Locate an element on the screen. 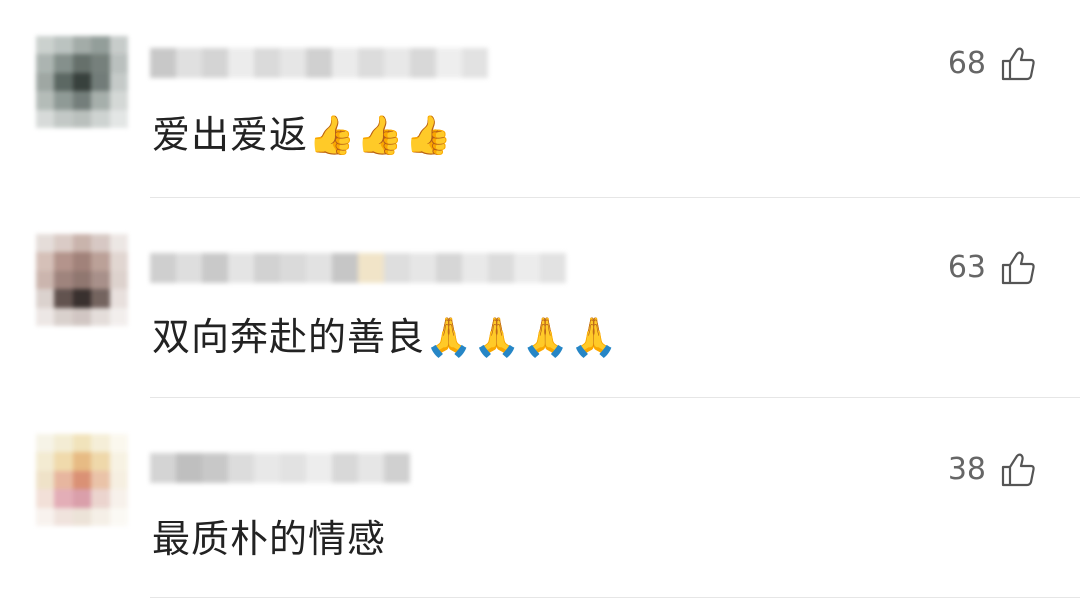 This screenshot has height=609, width=1080. like-button: 63 is located at coordinates (992, 267).